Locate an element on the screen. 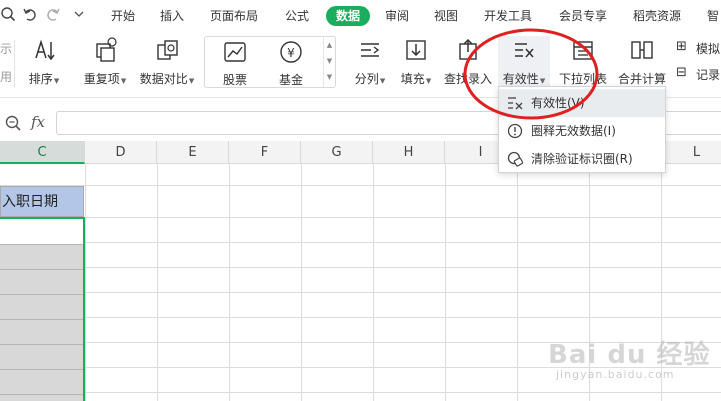 This screenshot has width=721, height=401. tab-review: 审阅 is located at coordinates (397, 16).